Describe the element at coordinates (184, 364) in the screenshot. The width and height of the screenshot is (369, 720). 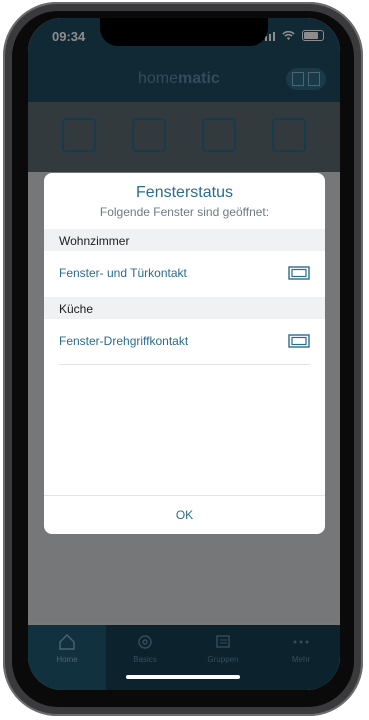
I see `divider` at that location.